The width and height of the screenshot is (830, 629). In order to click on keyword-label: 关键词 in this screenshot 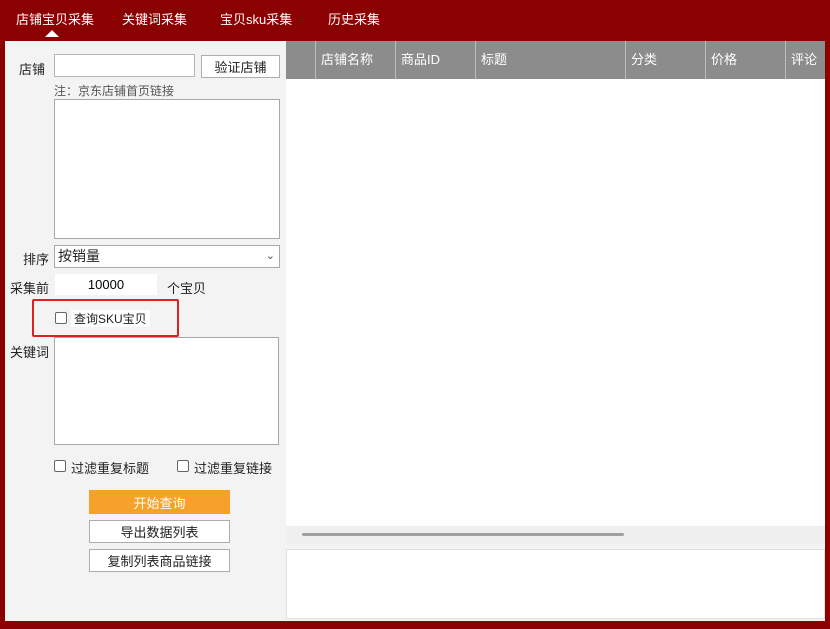, I will do `click(30, 352)`.